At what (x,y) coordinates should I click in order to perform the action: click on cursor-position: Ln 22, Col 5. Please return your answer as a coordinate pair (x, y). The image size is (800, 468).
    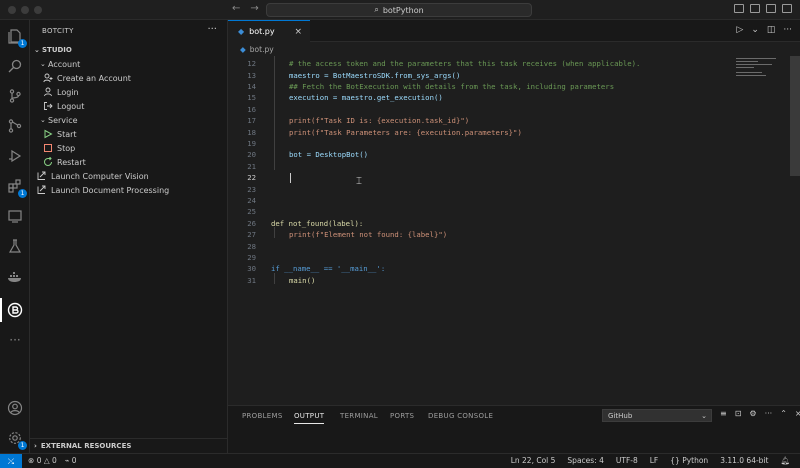
    Looking at the image, I should click on (533, 460).